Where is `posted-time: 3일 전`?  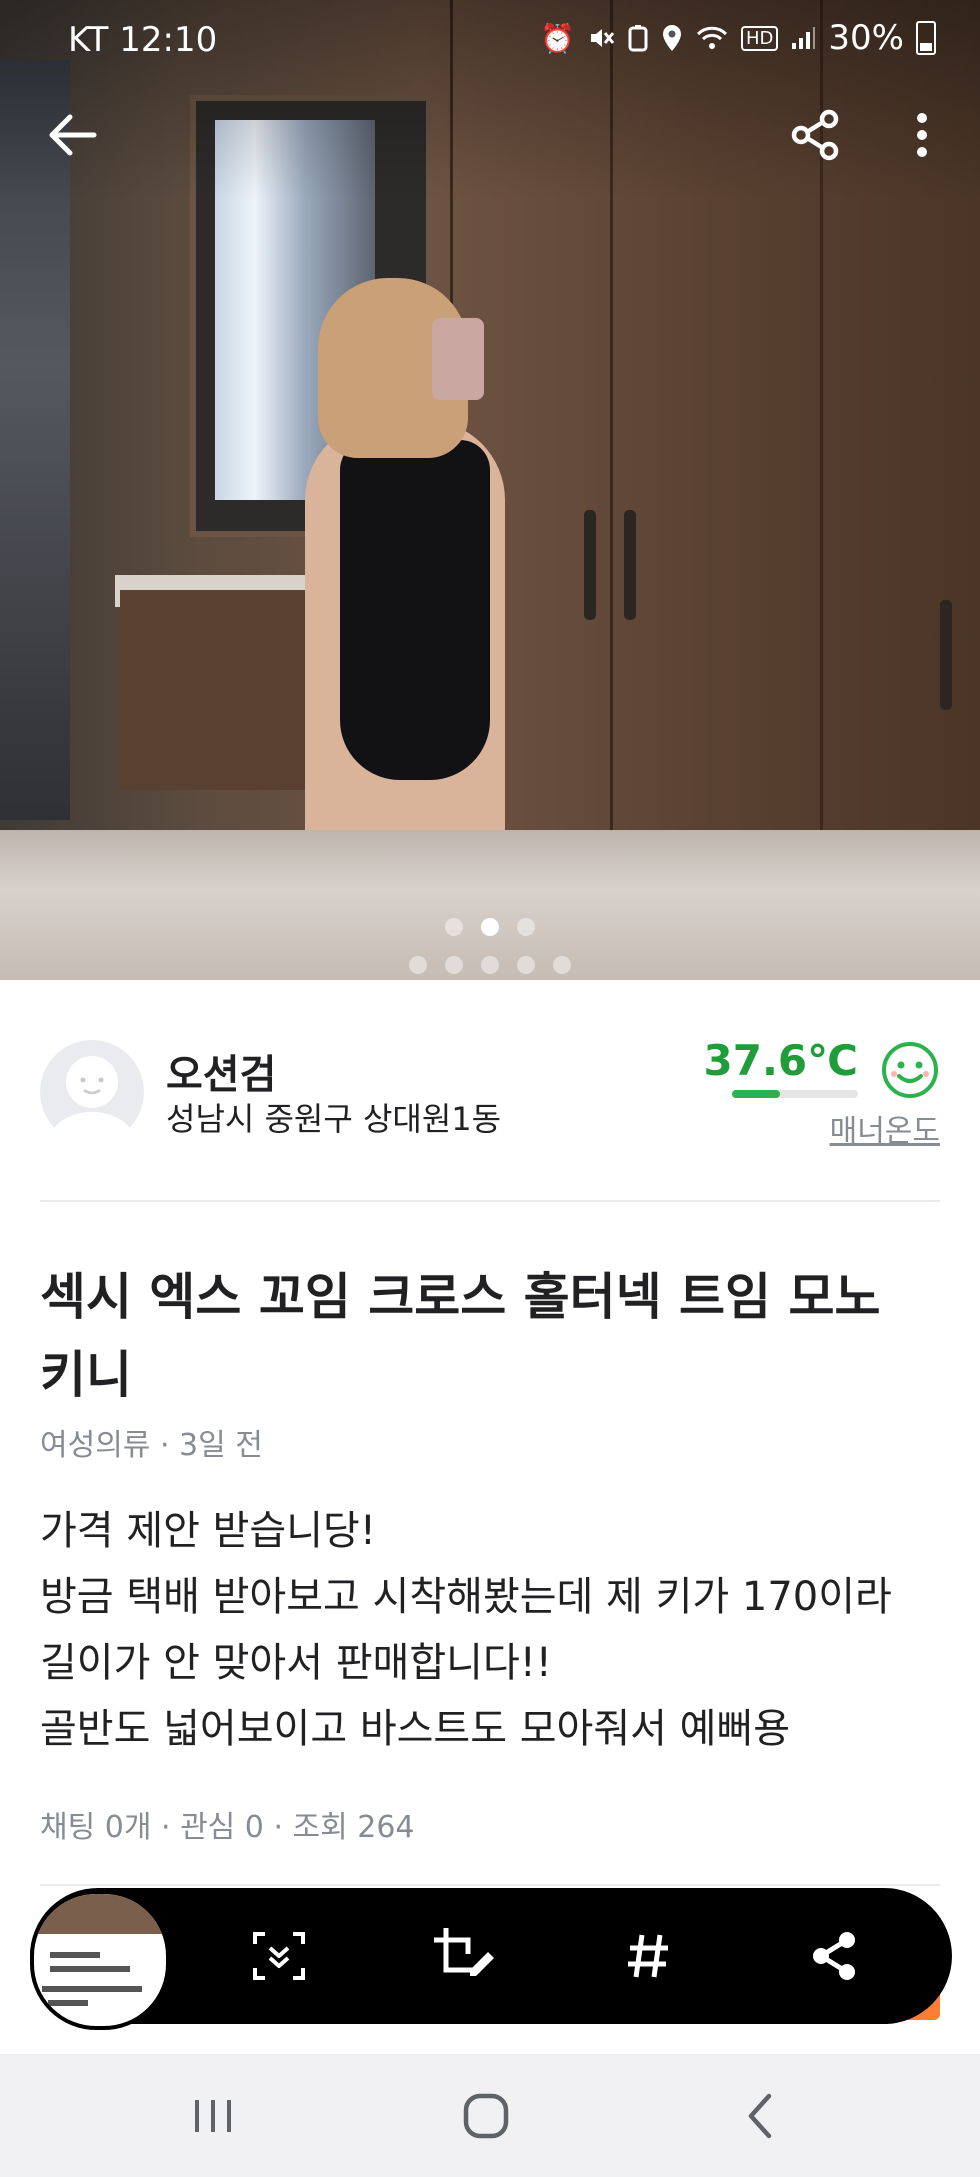 posted-time: 3일 전 is located at coordinates (221, 1445).